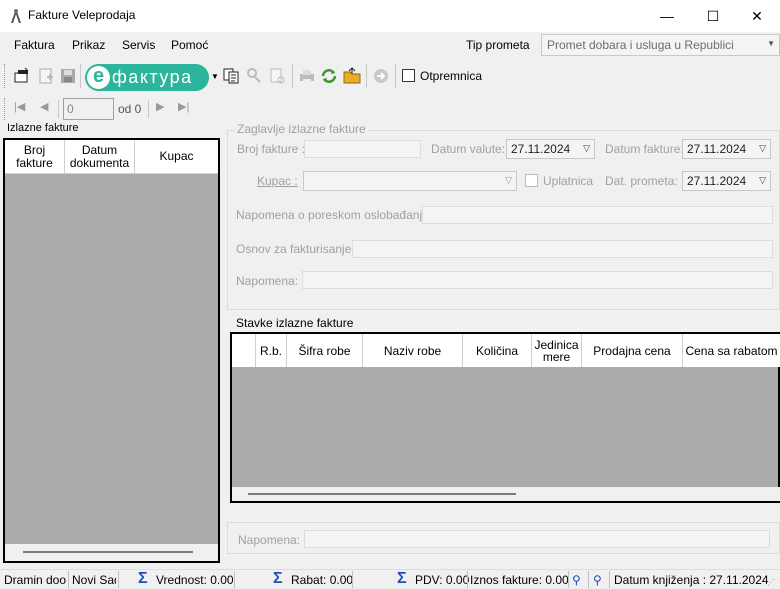 The height and width of the screenshot is (589, 780). What do you see at coordinates (44, 106) in the screenshot?
I see `prev-page-icon: ◀` at bounding box center [44, 106].